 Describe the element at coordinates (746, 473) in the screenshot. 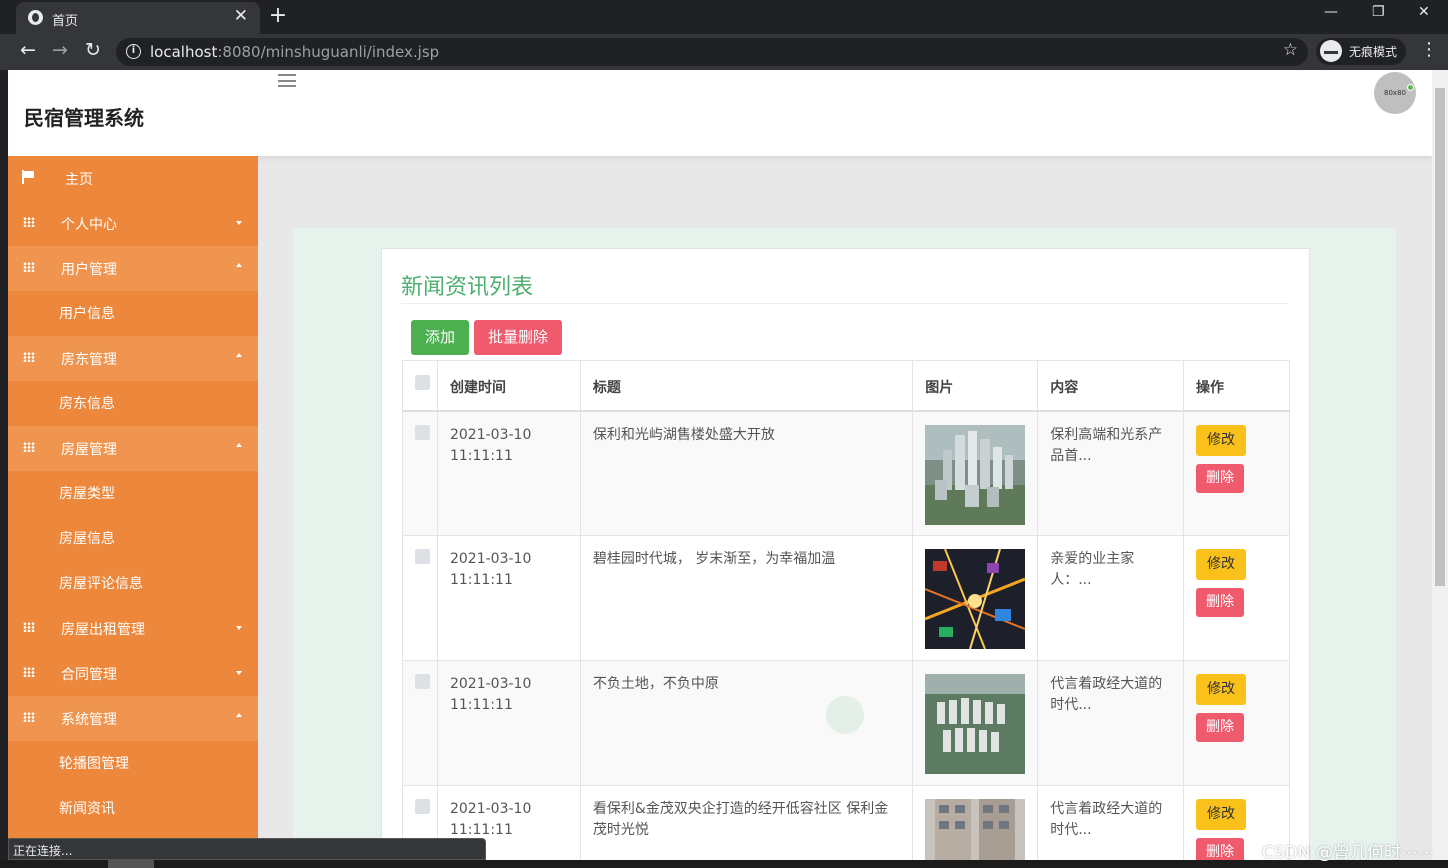

I see `title-cell: 保利和光屿湖售楼处盛大开放` at that location.